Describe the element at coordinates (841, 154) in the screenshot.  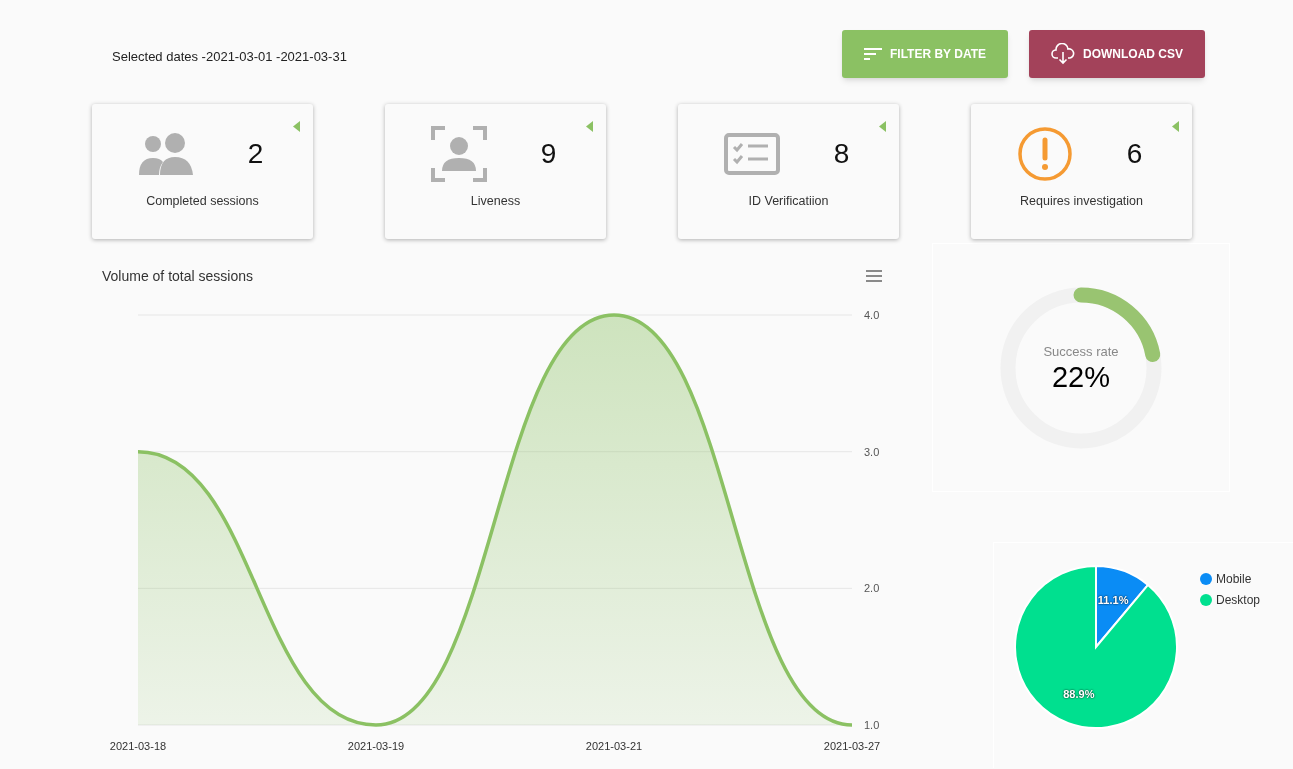
I see `stat-value: 8` at that location.